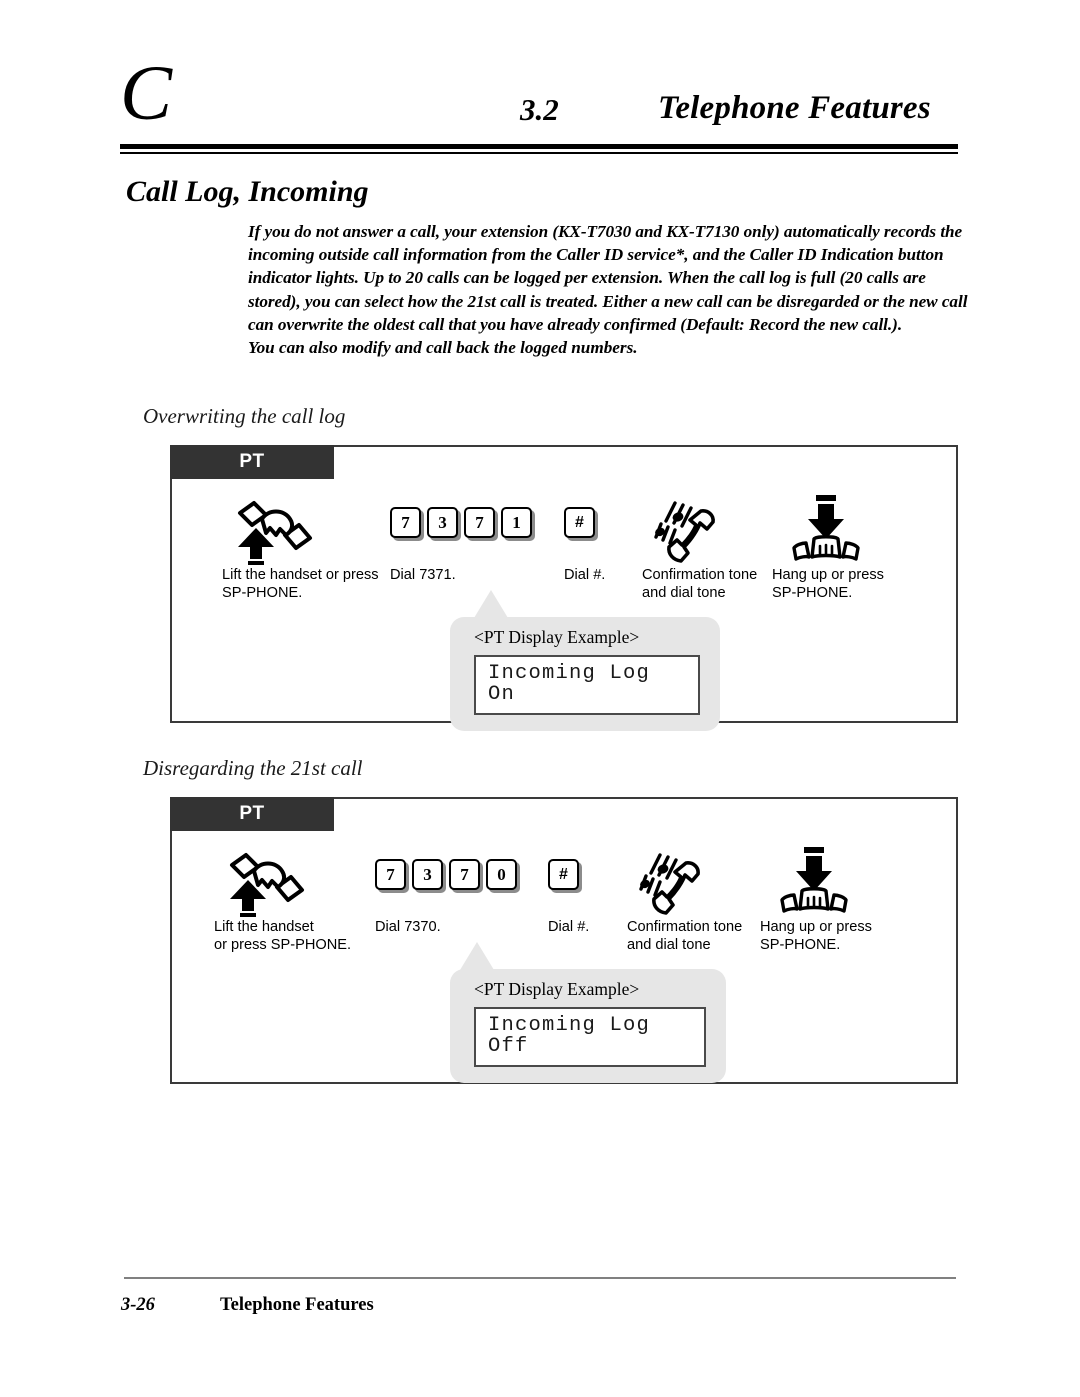 The width and height of the screenshot is (1080, 1397). I want to click on keypad-row: 7 3 7 0, so click(450, 868).